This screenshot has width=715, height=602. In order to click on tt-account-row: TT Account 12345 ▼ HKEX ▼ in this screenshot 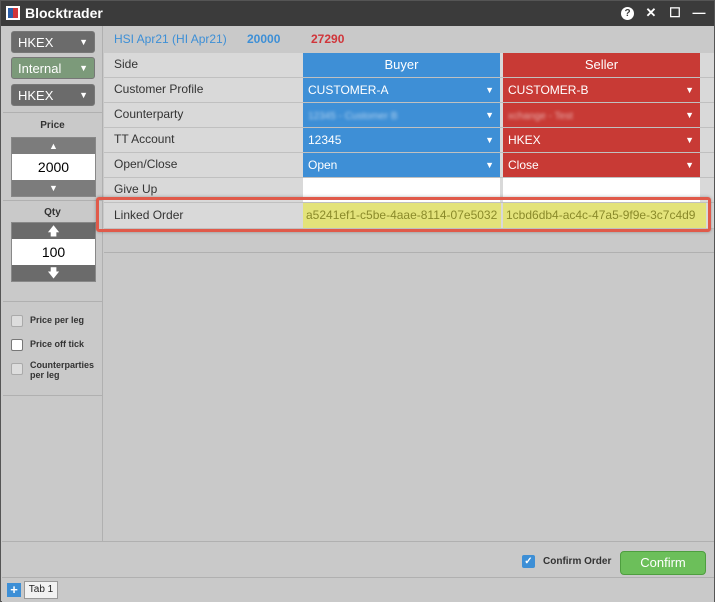, I will do `click(409, 140)`.